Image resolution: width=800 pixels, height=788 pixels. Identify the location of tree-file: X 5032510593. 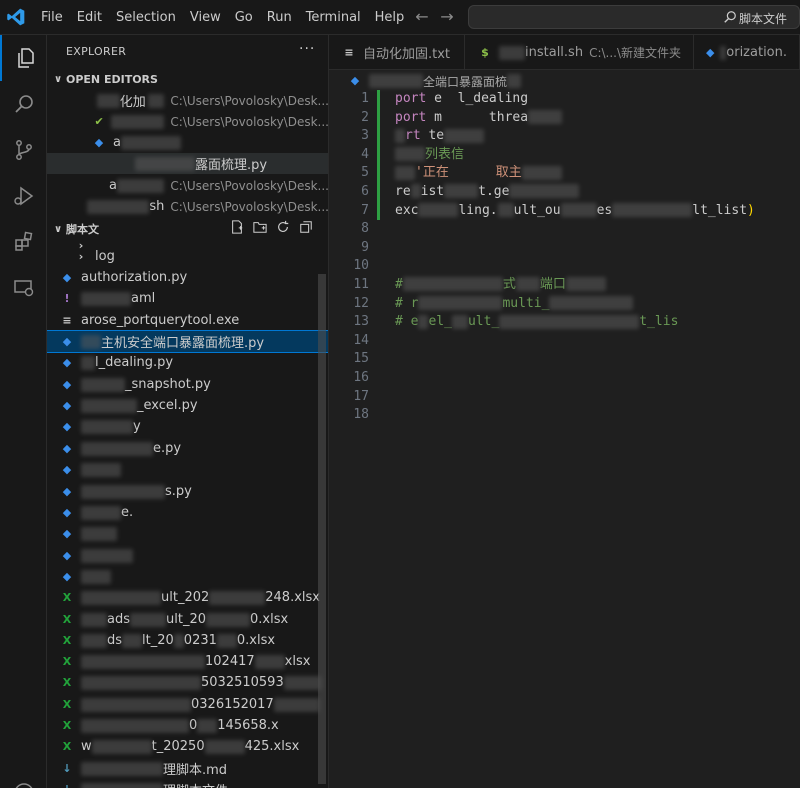
(187, 682).